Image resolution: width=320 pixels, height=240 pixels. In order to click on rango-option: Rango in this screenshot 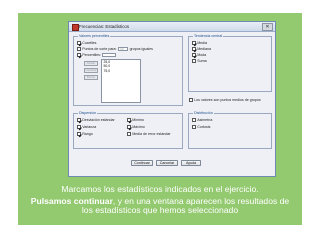, I will do `click(85, 134)`.